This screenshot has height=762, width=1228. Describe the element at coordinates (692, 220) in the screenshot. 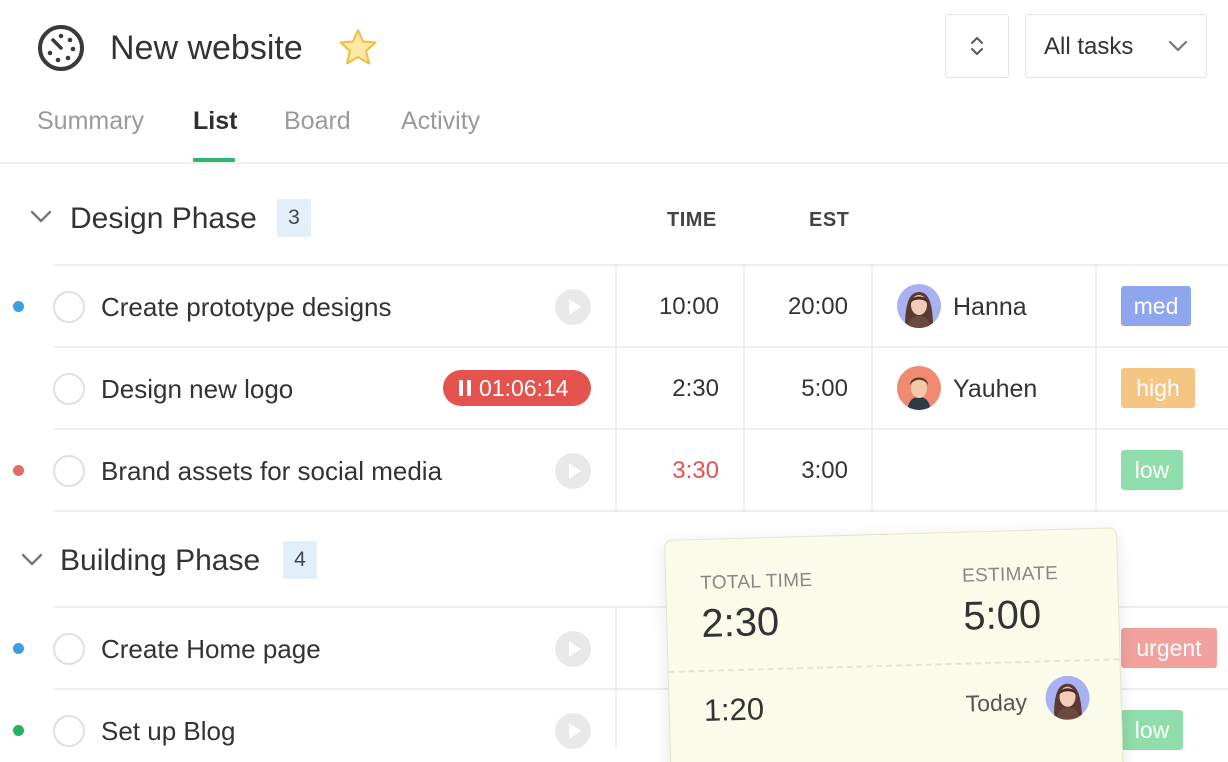

I see `column-header-time: TIME` at that location.